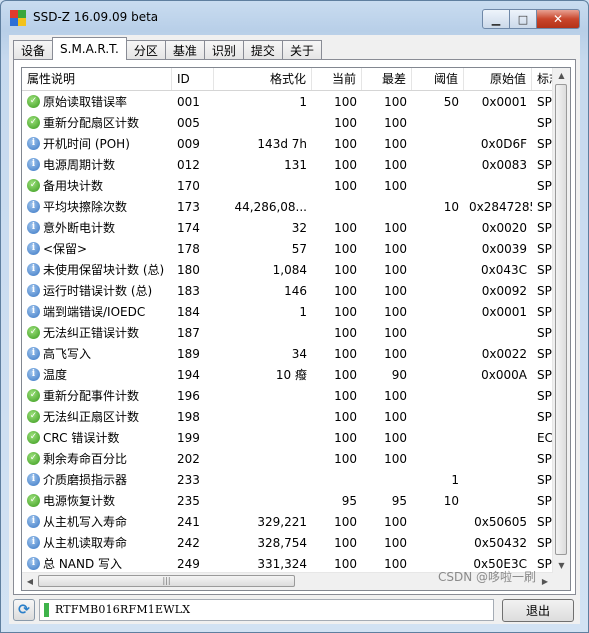  I want to click on tab-benchmark: 基准, so click(184, 50).